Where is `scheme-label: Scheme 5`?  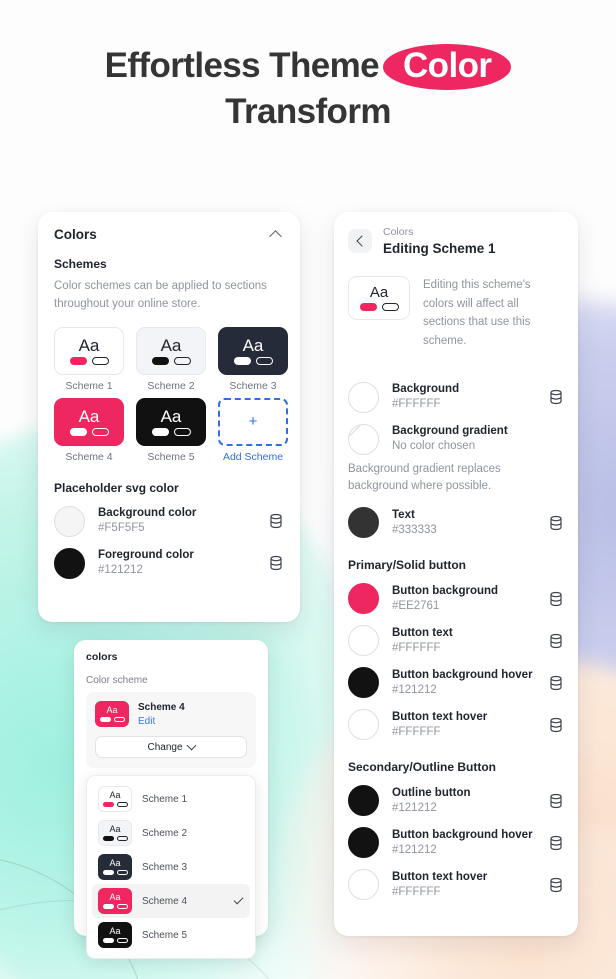
scheme-label: Scheme 5 is located at coordinates (171, 456).